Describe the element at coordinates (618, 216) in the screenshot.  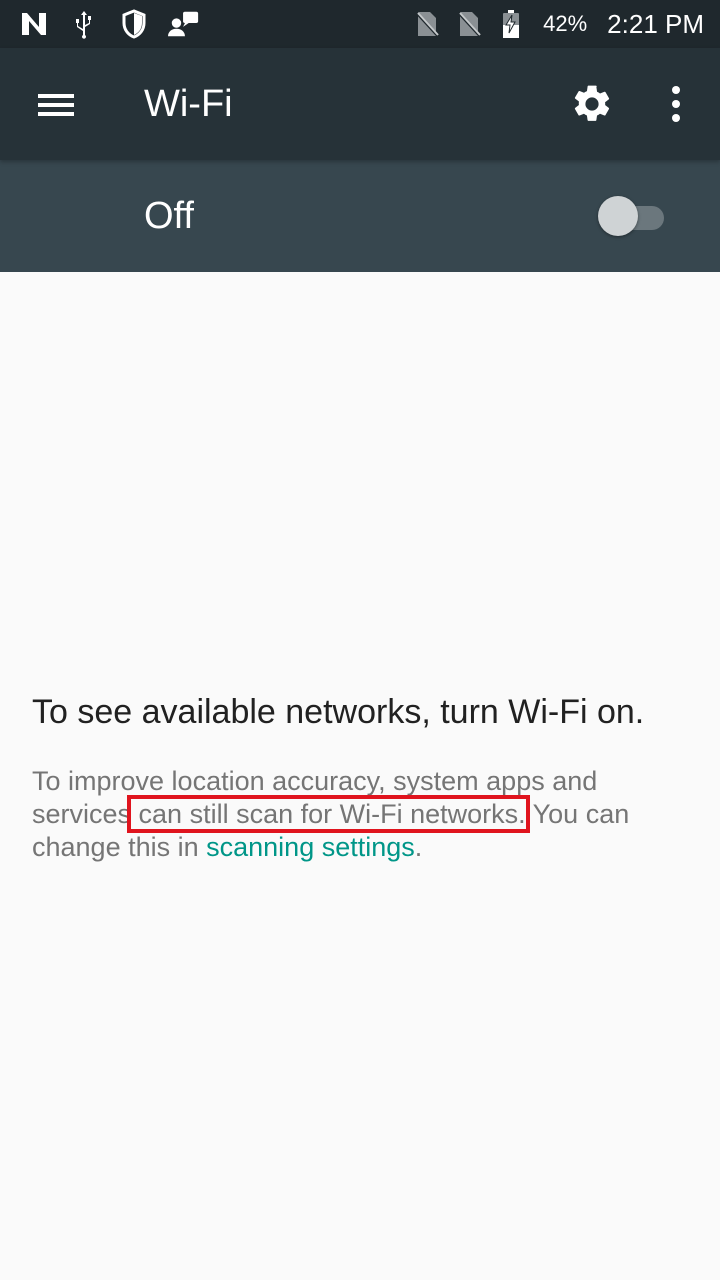
I see `toggle-thumb` at that location.